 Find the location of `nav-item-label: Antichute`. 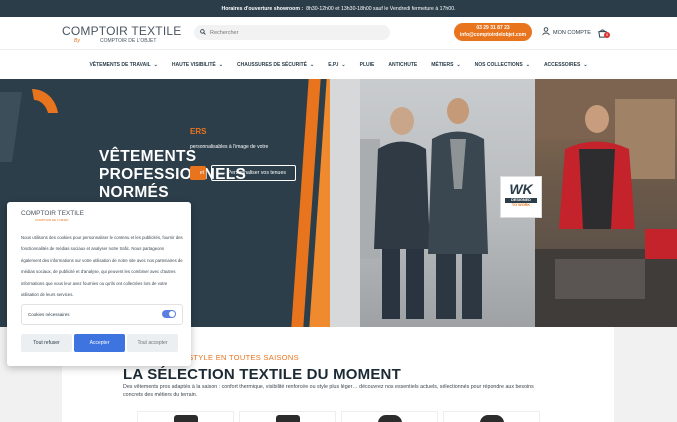

nav-item-label: Antichute is located at coordinates (403, 64).